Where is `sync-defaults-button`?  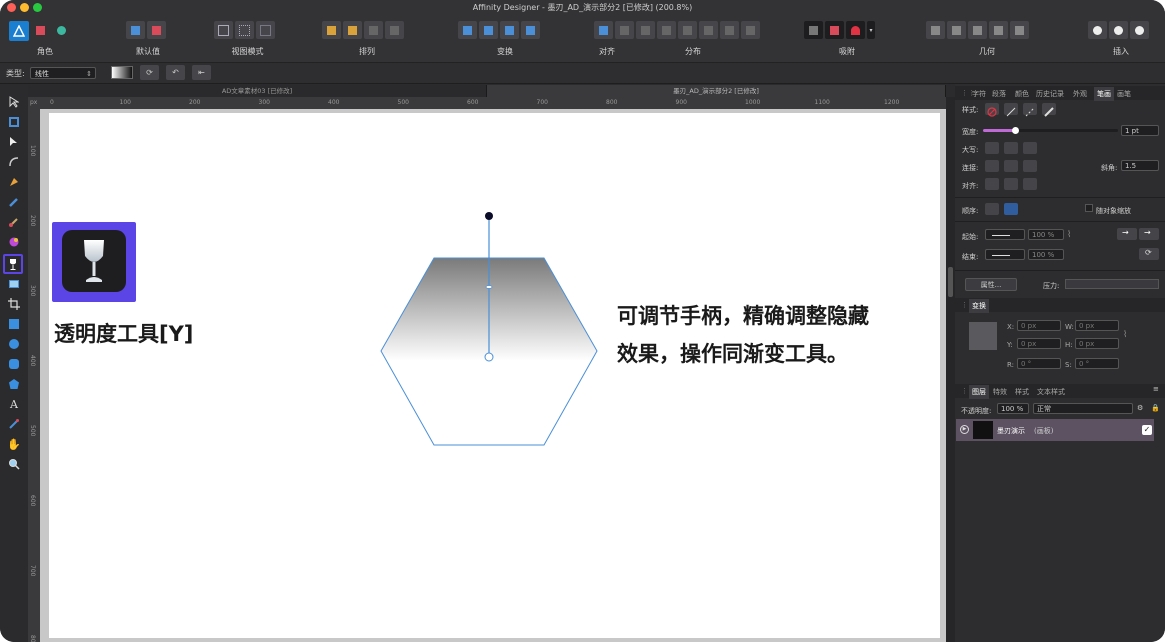
sync-defaults-button is located at coordinates (135, 30).